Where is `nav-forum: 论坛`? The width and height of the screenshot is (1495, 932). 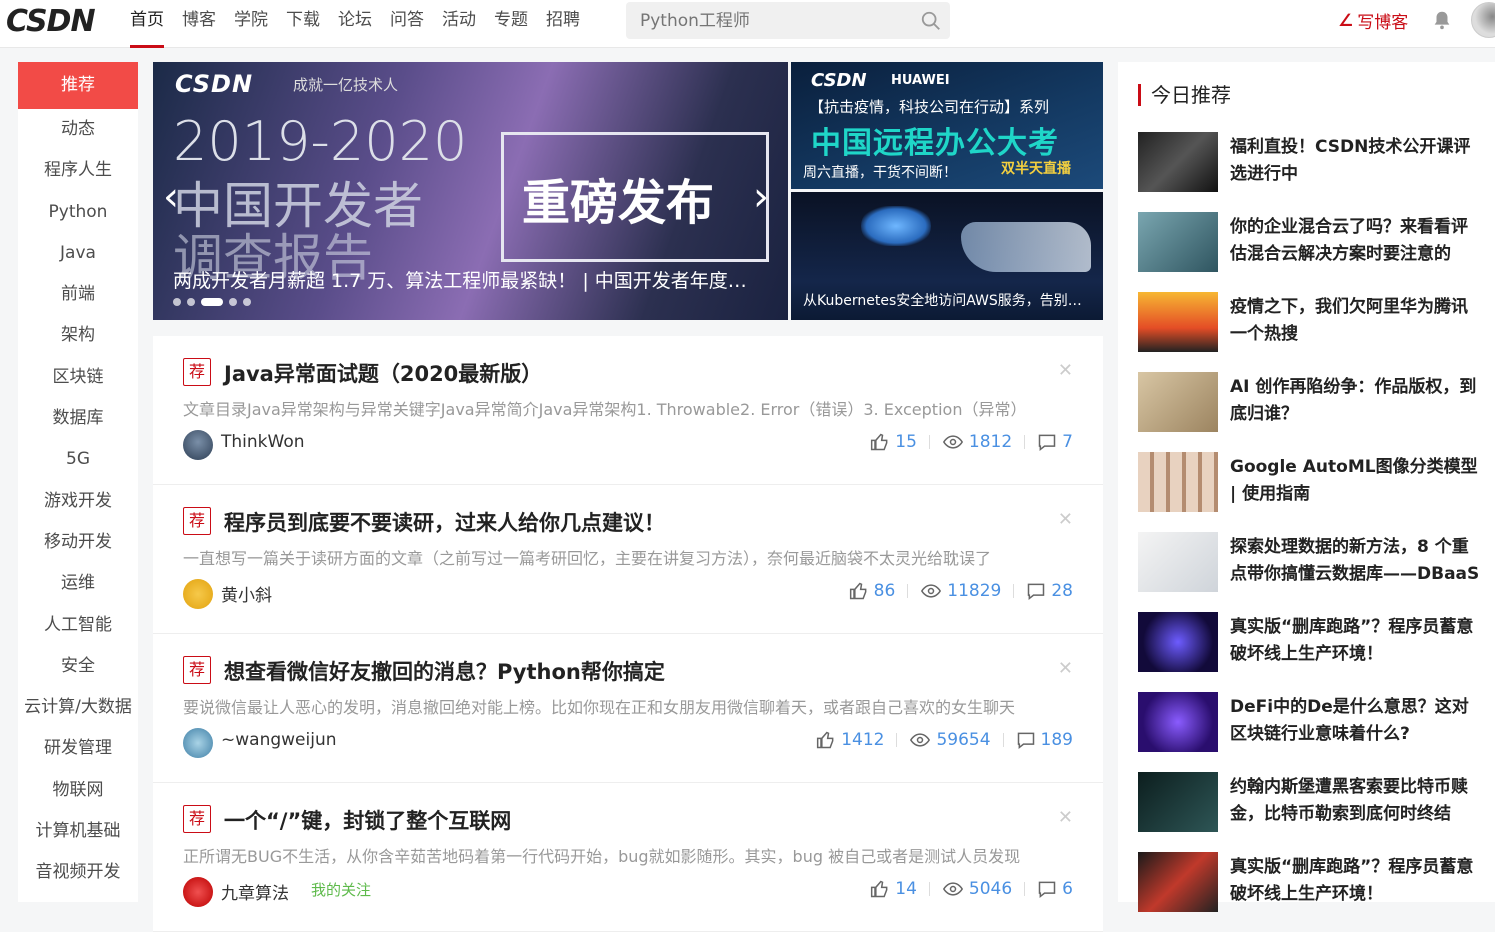 nav-forum: 论坛 is located at coordinates (355, 24).